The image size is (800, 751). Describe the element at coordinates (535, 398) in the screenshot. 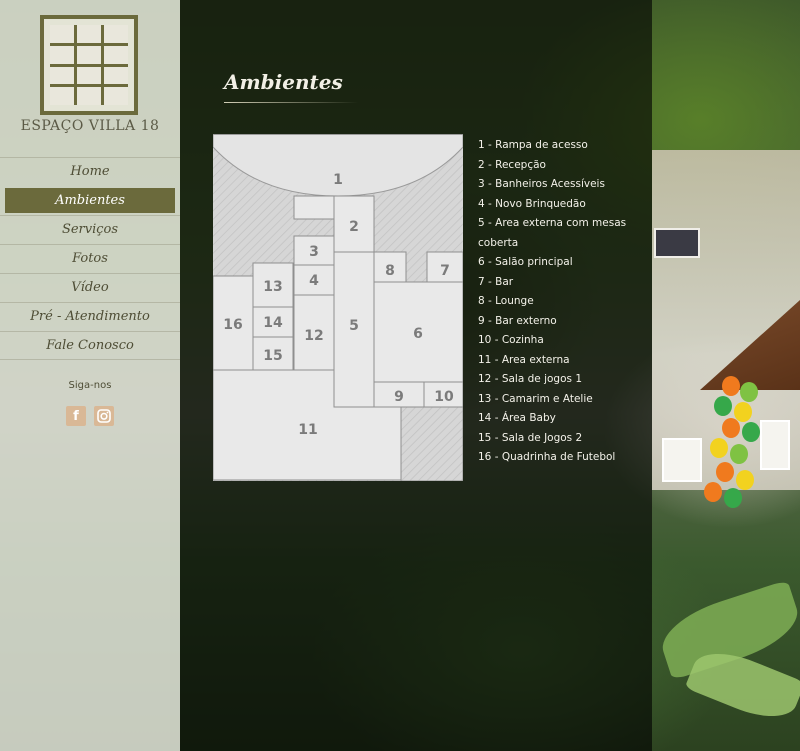

I see `legend-item: 13 - Camarim e Atelie` at that location.